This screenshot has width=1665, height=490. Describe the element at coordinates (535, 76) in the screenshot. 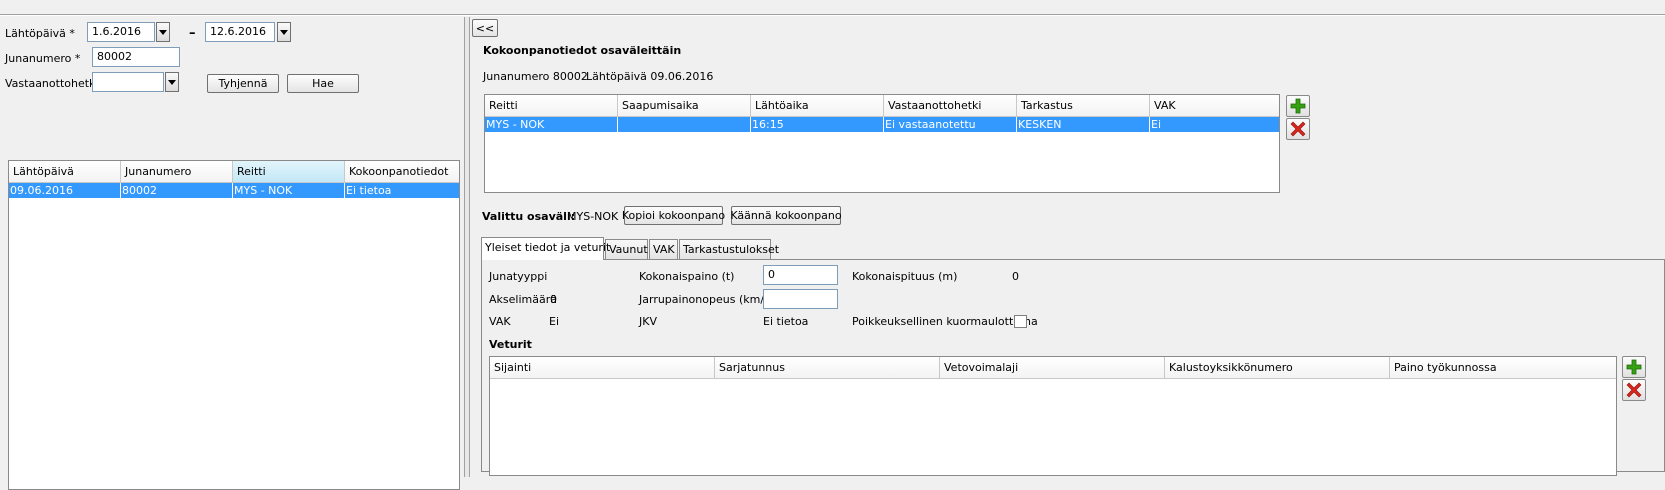

I see `train-number-text: Junanumero 80002` at that location.